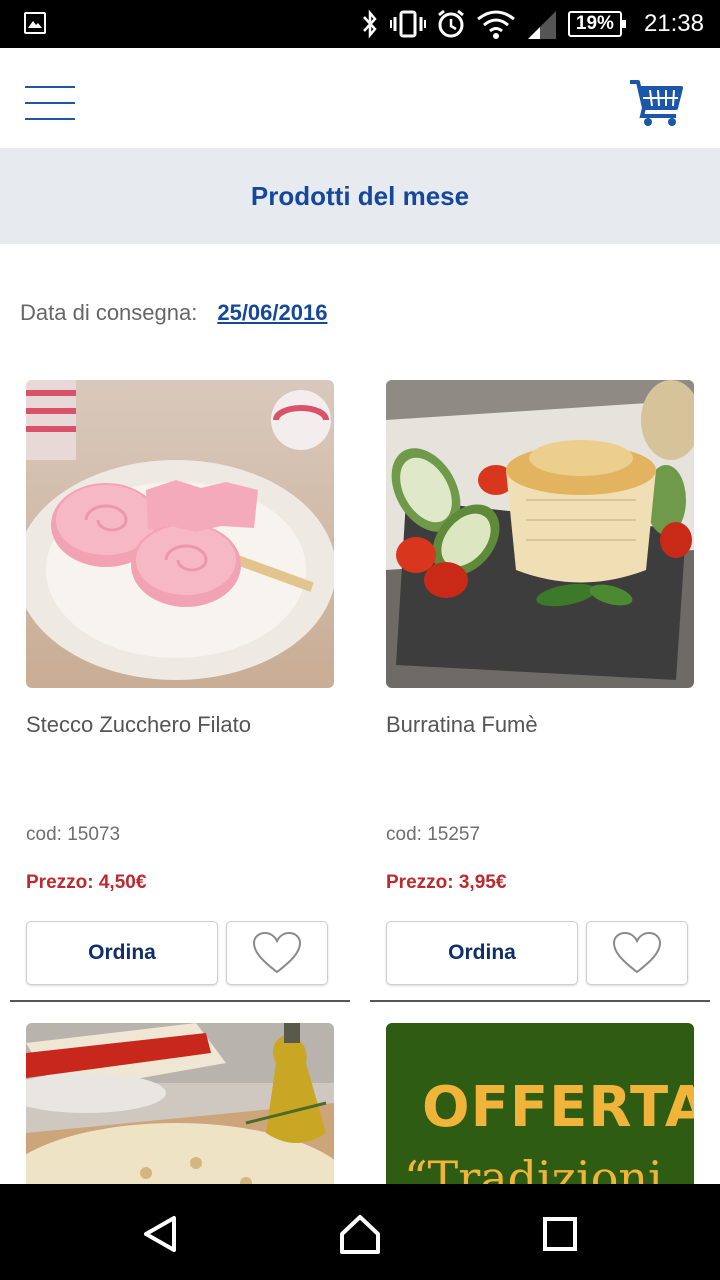  I want to click on product-price: Prezzo: 4,50€, so click(86, 882).